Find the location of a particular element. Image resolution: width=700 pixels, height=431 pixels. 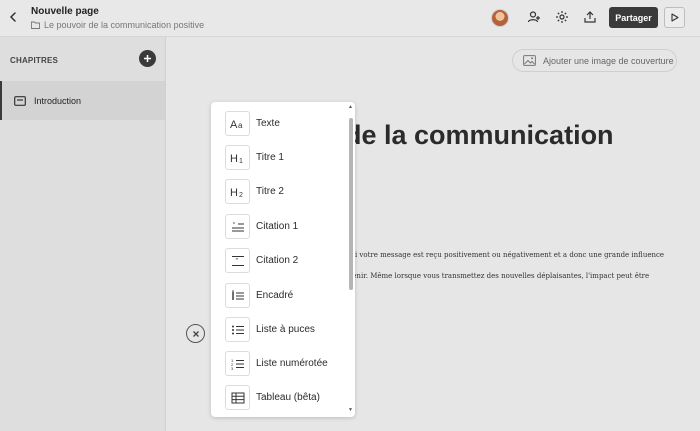

menu-item-label: Texte is located at coordinates (268, 123).